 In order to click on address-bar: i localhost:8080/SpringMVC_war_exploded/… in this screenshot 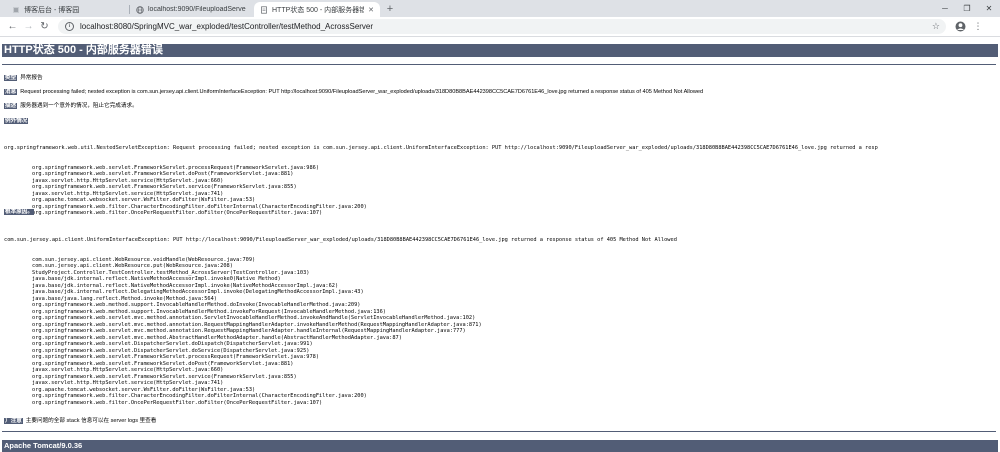, I will do `click(502, 26)`.